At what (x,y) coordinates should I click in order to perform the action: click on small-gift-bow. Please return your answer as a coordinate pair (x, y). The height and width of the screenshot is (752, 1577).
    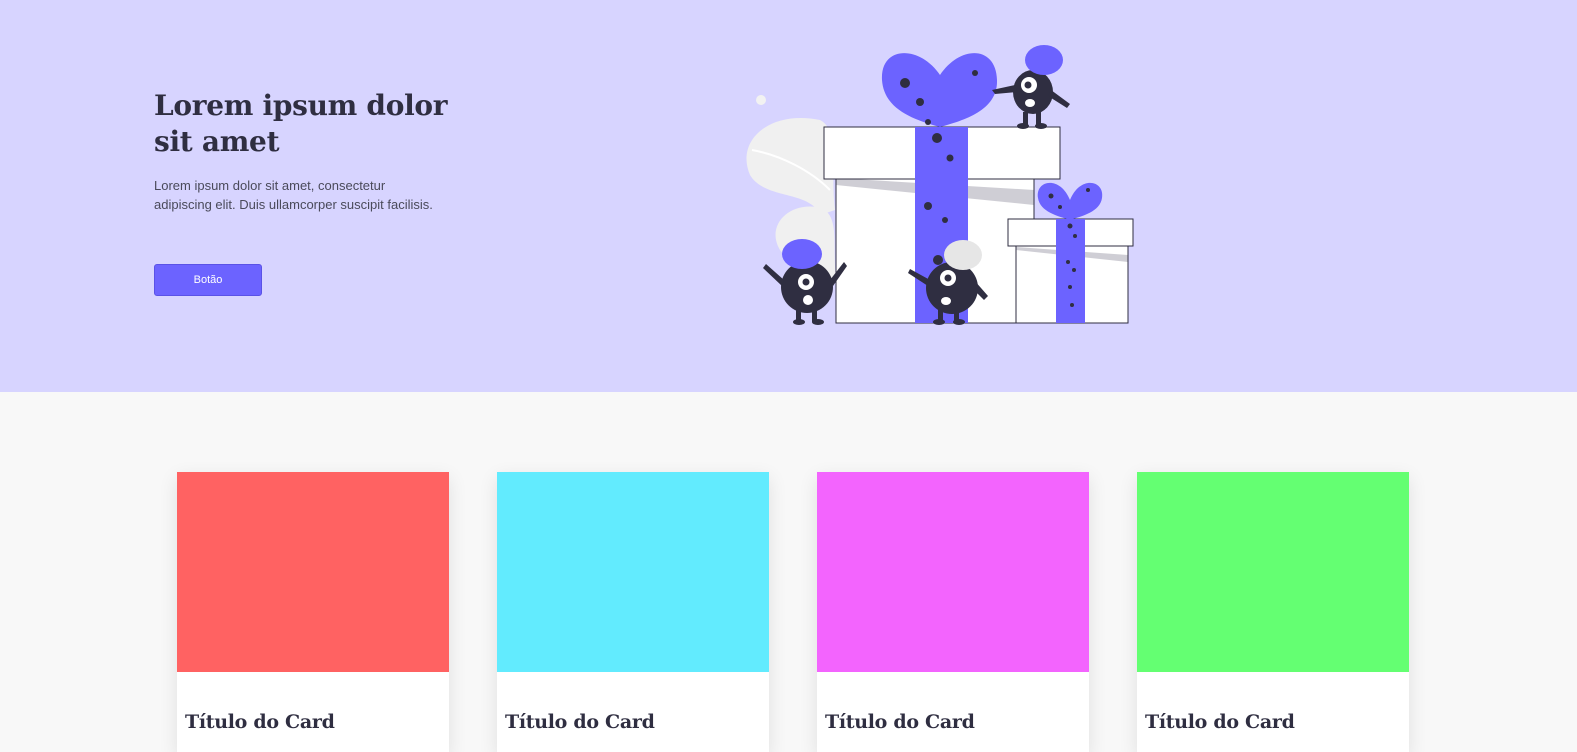
    Looking at the image, I should click on (1070, 201).